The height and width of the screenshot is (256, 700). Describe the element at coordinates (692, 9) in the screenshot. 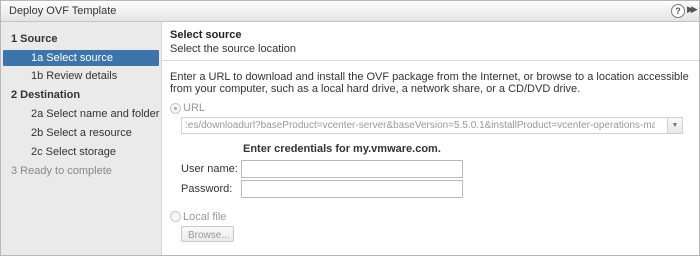

I see `expand-icon: ▶▶` at that location.